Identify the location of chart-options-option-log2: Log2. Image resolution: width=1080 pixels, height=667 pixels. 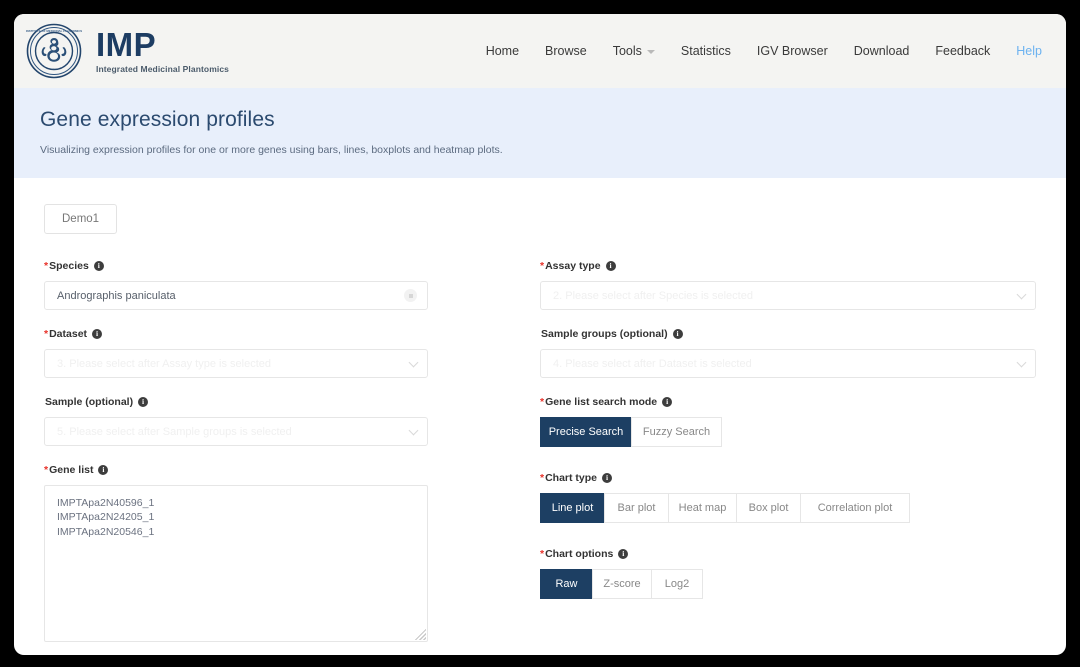
(677, 584).